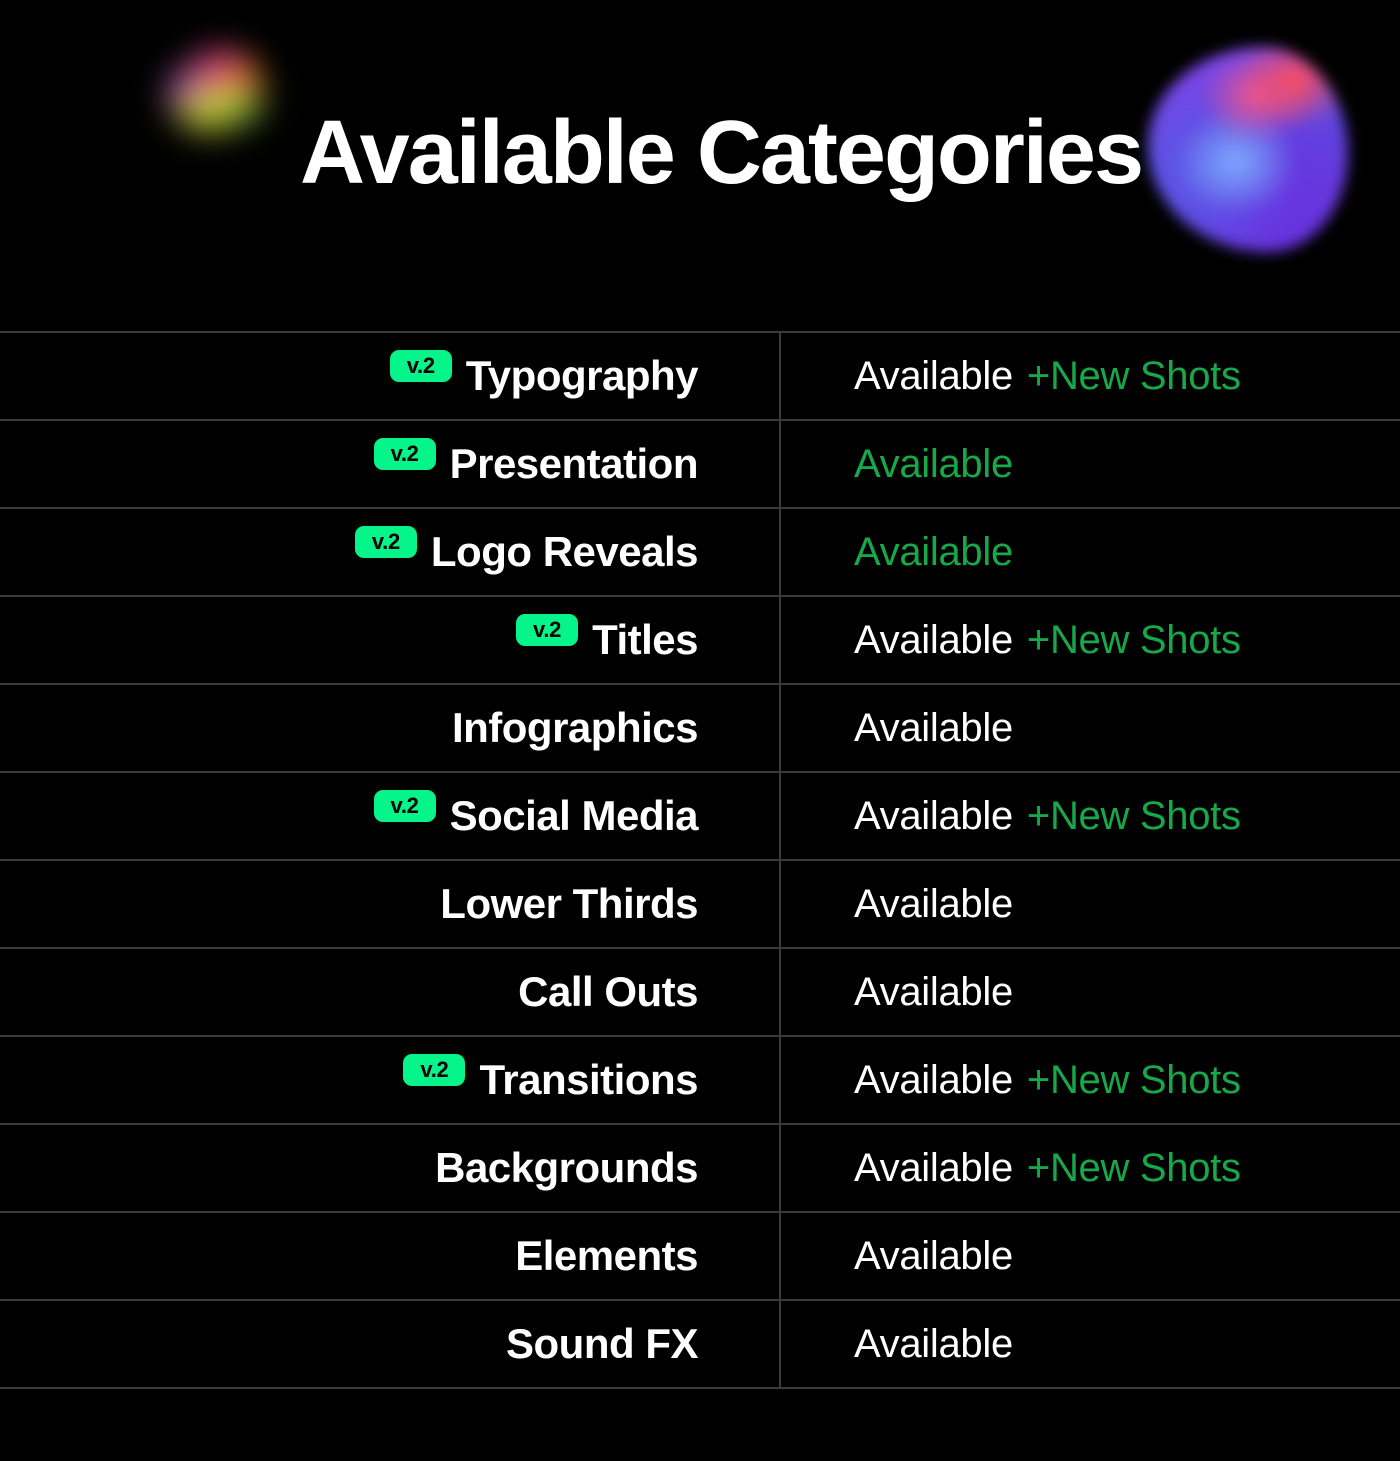 This screenshot has width=1400, height=1461. Describe the element at coordinates (1248, 149) in the screenshot. I see `gradient-blob-large-icon` at that location.